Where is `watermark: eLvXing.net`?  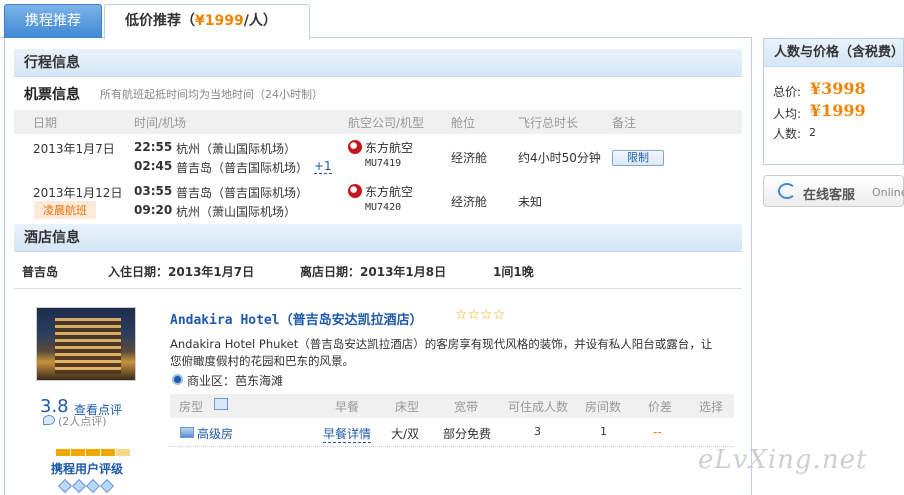
watermark: eLvXing.net is located at coordinates (783, 460).